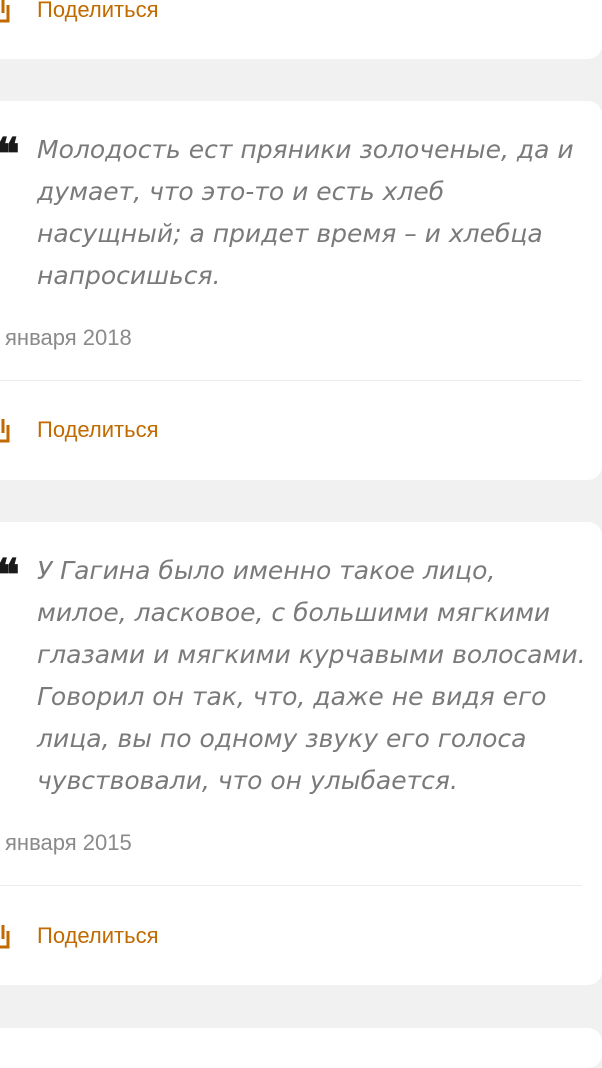  Describe the element at coordinates (301, 1048) in the screenshot. I see `quote-card-next` at that location.